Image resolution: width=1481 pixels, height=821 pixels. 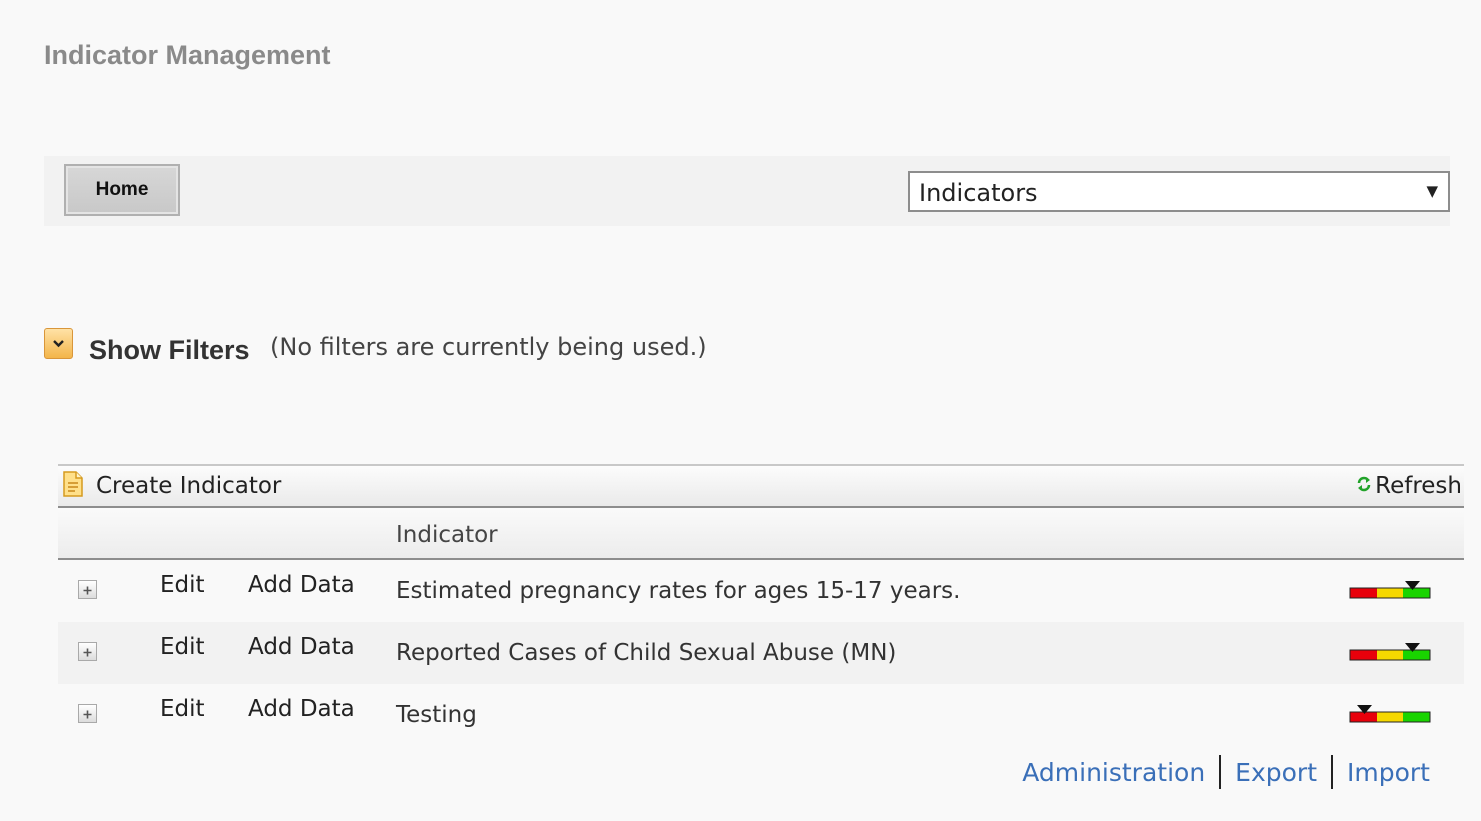 I want to click on view-select: Indicators ▼, so click(x=1179, y=191).